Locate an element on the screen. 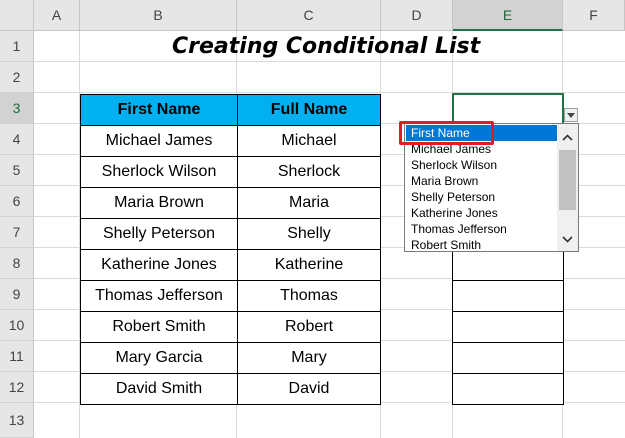 This screenshot has height=438, width=625. table-header-full-name: Full Name is located at coordinates (309, 110).